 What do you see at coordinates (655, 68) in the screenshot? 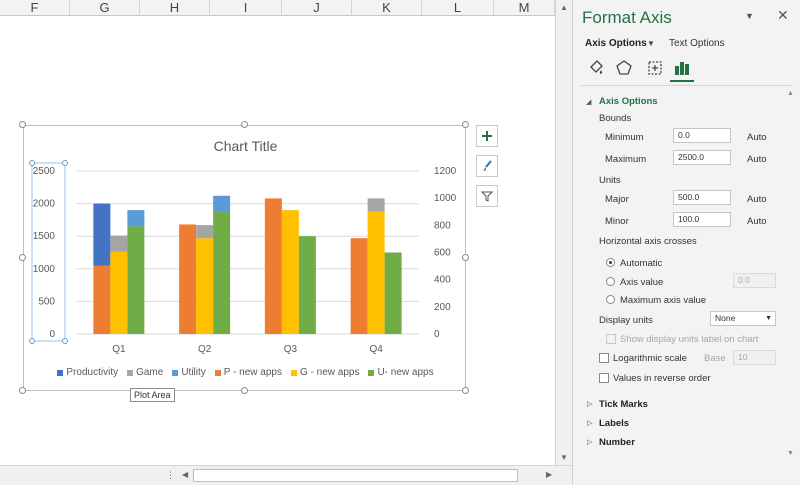
I see `size-properties-icon` at bounding box center [655, 68].